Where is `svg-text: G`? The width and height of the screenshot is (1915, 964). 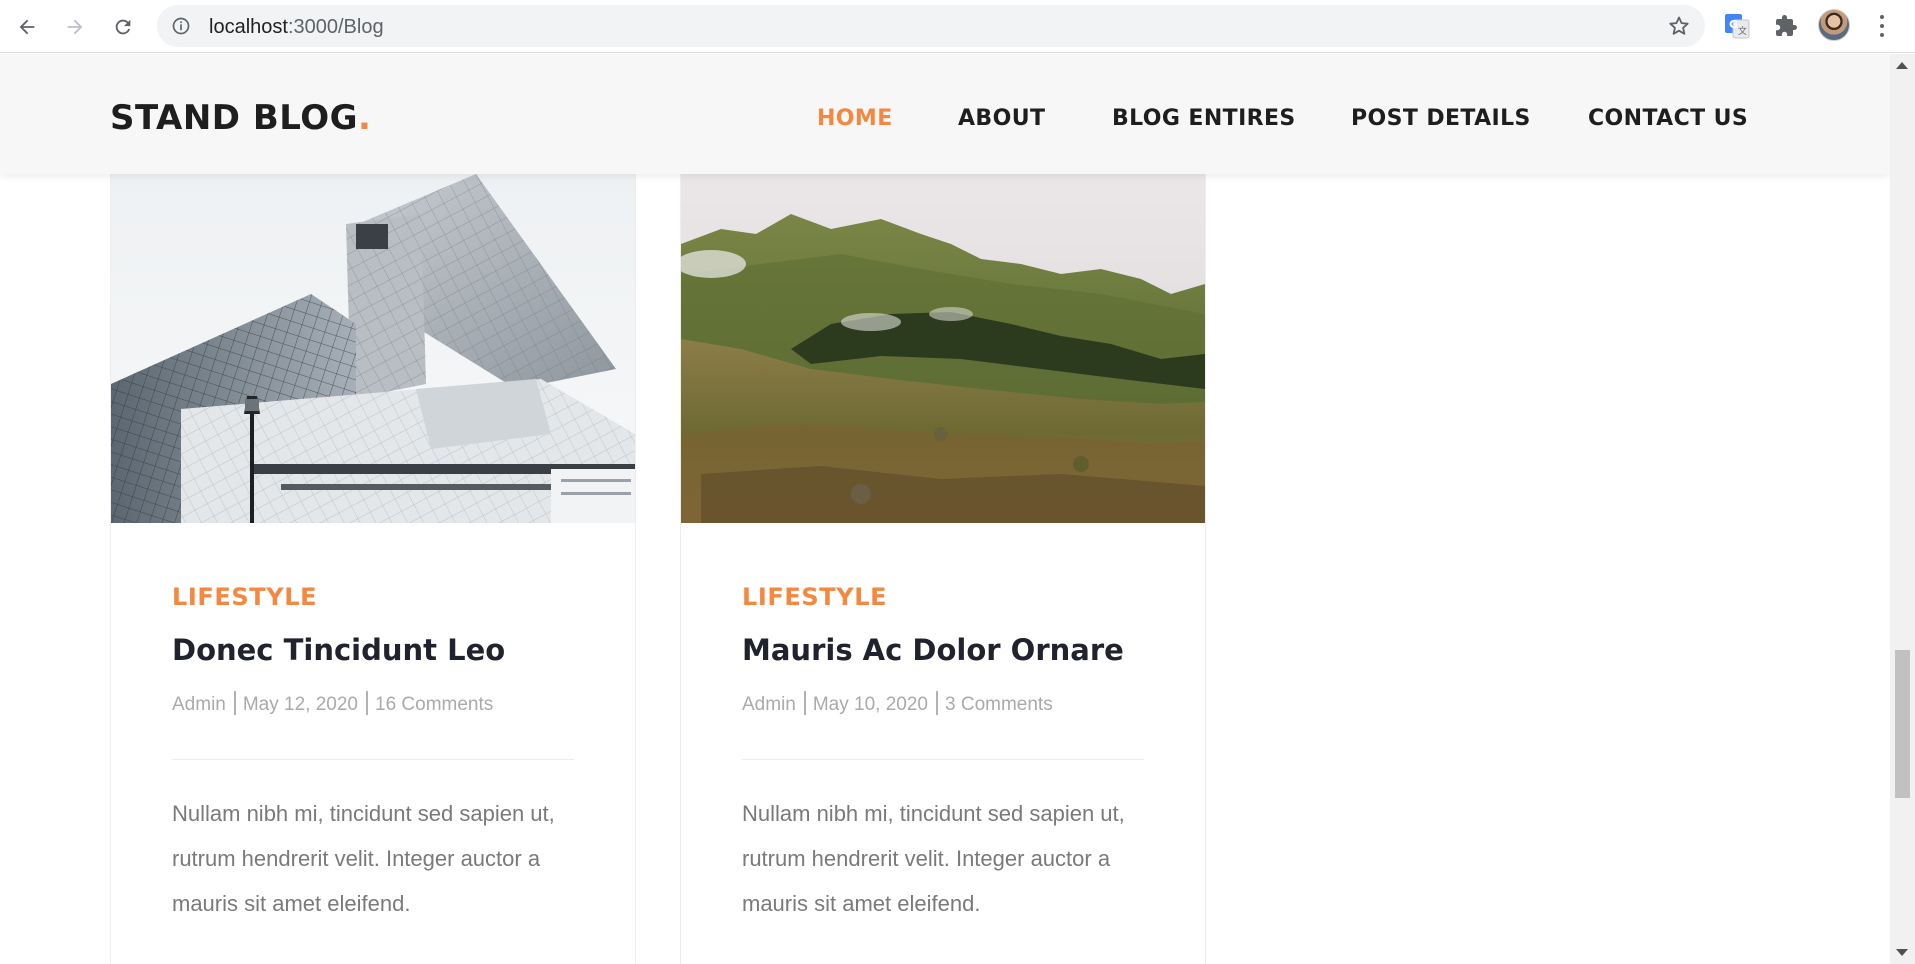
svg-text: G is located at coordinates (1733, 24).